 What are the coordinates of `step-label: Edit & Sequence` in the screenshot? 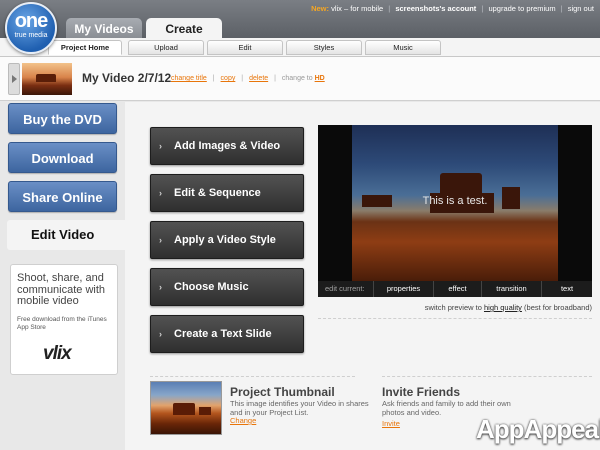 It's located at (217, 193).